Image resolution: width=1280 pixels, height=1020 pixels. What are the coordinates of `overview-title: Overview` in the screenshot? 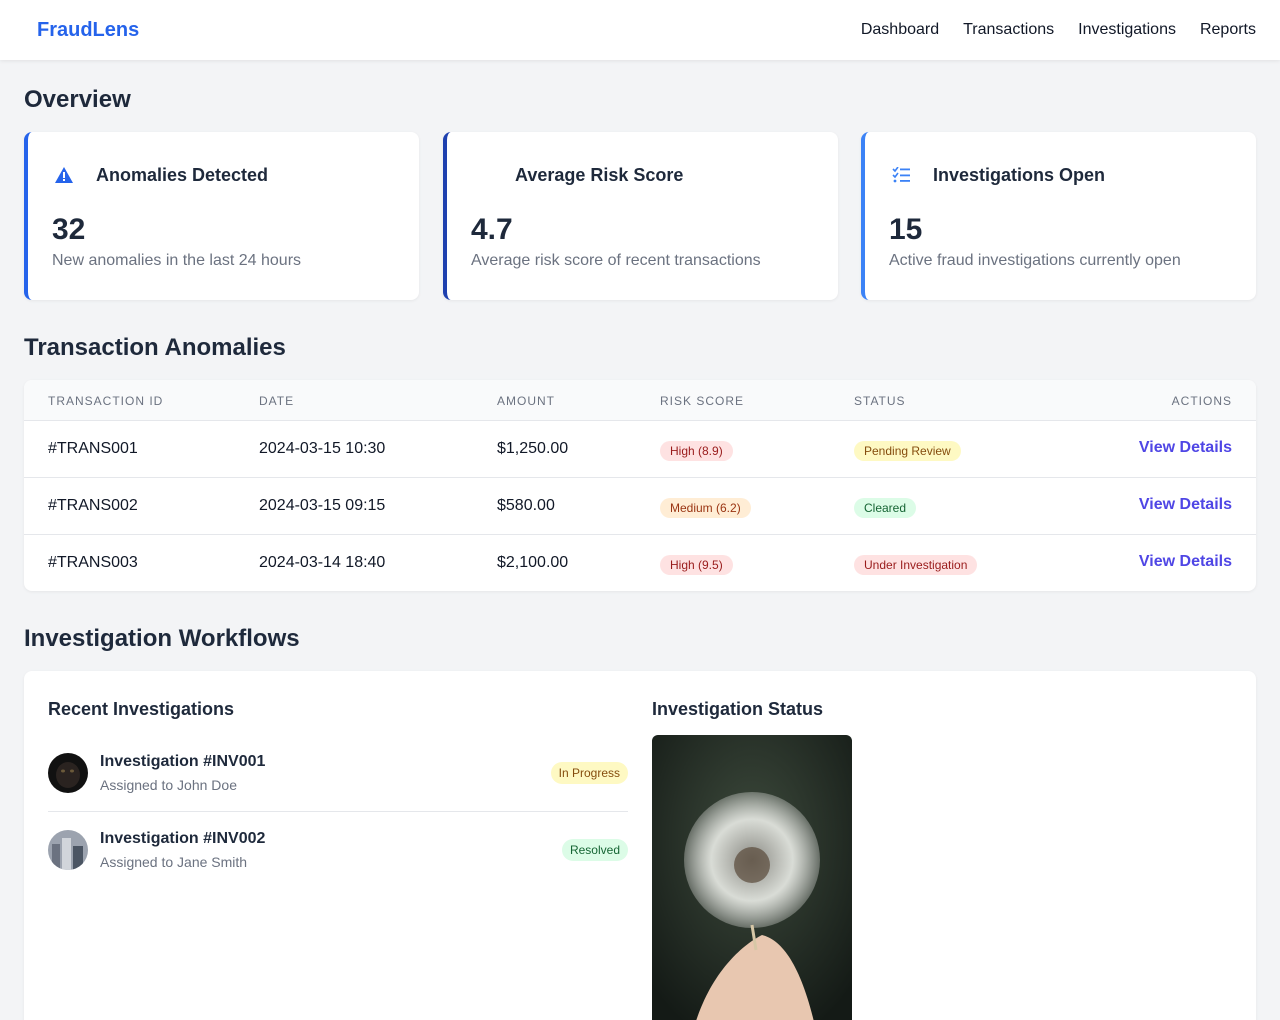 It's located at (77, 99).